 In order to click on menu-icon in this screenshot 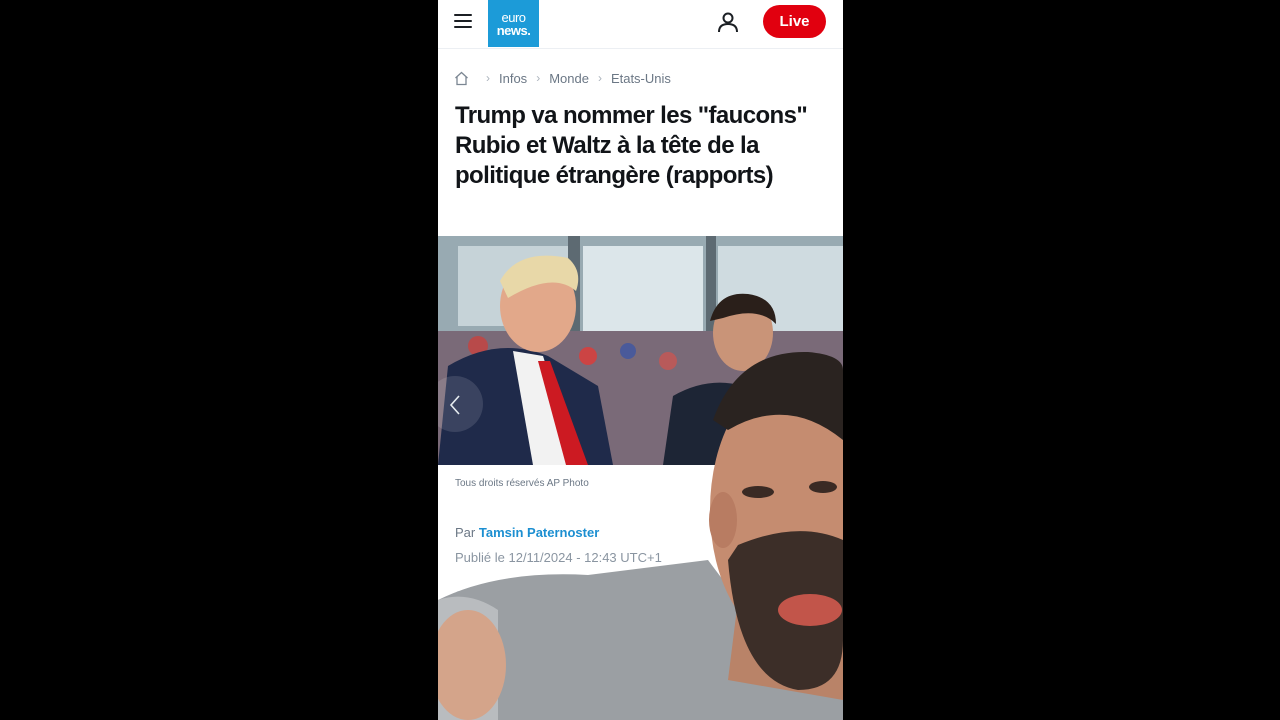, I will do `click(463, 21)`.